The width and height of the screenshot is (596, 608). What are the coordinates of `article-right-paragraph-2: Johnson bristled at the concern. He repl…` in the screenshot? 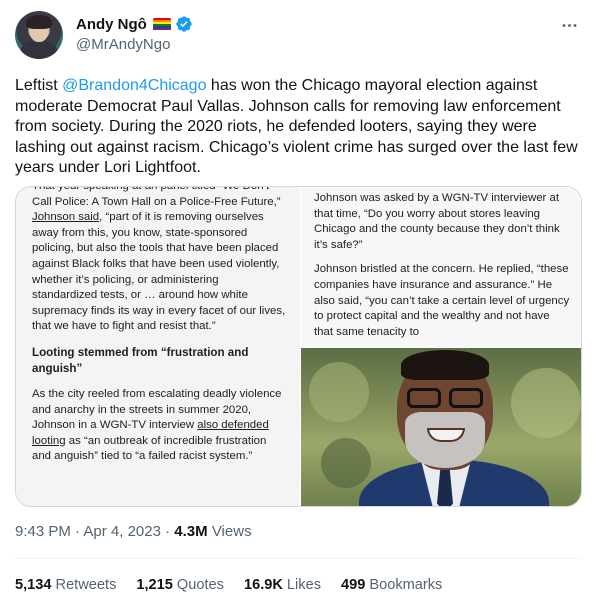 It's located at (442, 300).